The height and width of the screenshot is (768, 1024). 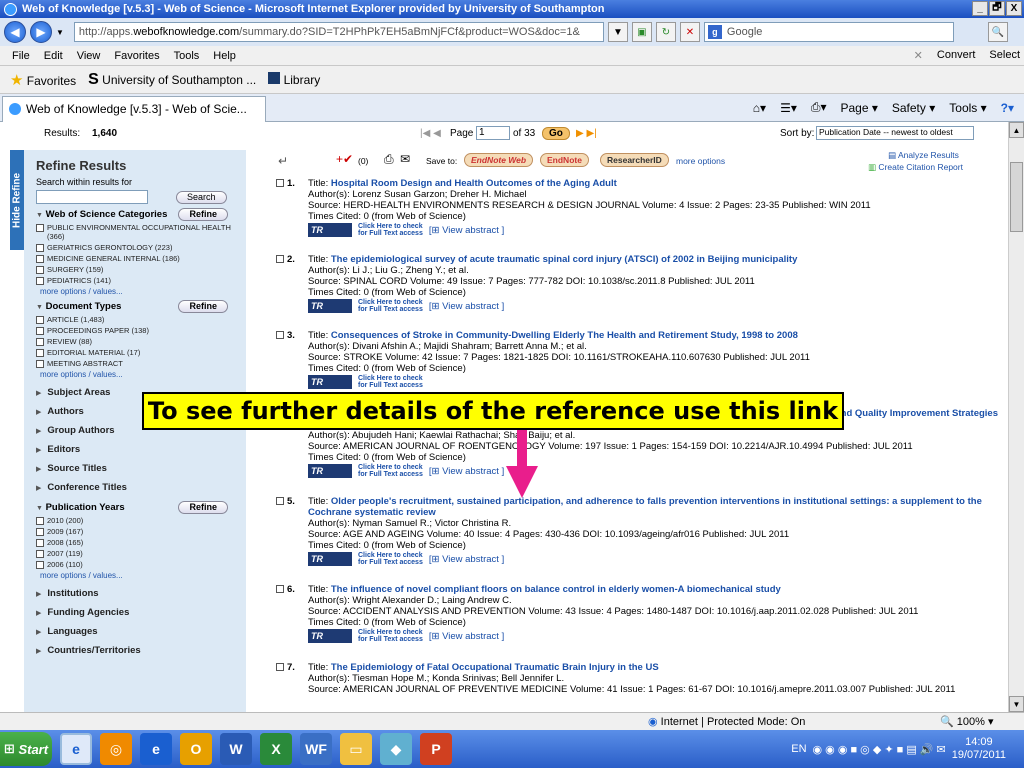 I want to click on facet-institutions: ▶ Institutions, so click(x=141, y=593).